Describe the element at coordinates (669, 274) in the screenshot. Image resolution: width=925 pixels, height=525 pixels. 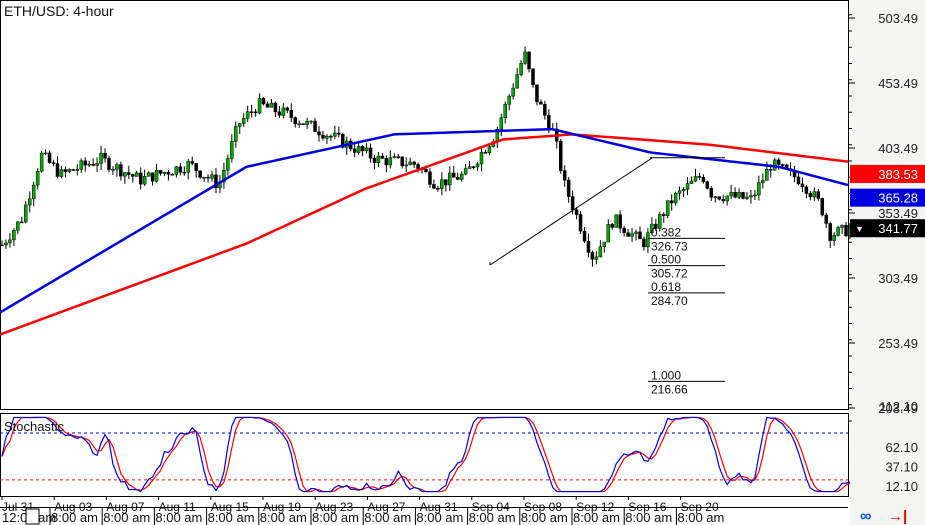
I see `fib-price-label: 305.72` at that location.